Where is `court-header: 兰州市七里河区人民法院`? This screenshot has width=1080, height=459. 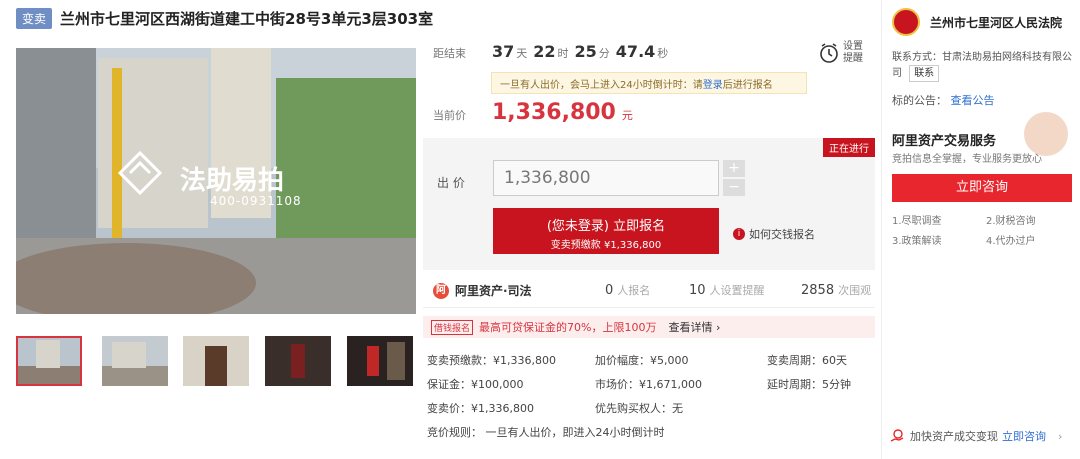
court-header: 兰州市七里河区人民法院 is located at coordinates (977, 22).